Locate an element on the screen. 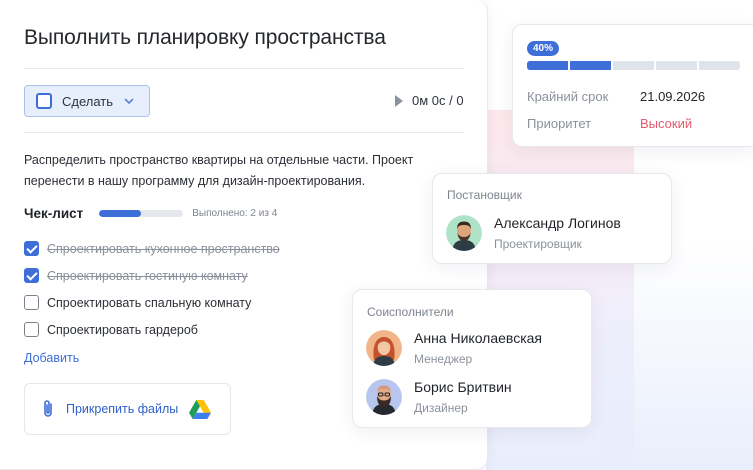 This screenshot has height=470, width=753. checkbox-icon is located at coordinates (44, 101).